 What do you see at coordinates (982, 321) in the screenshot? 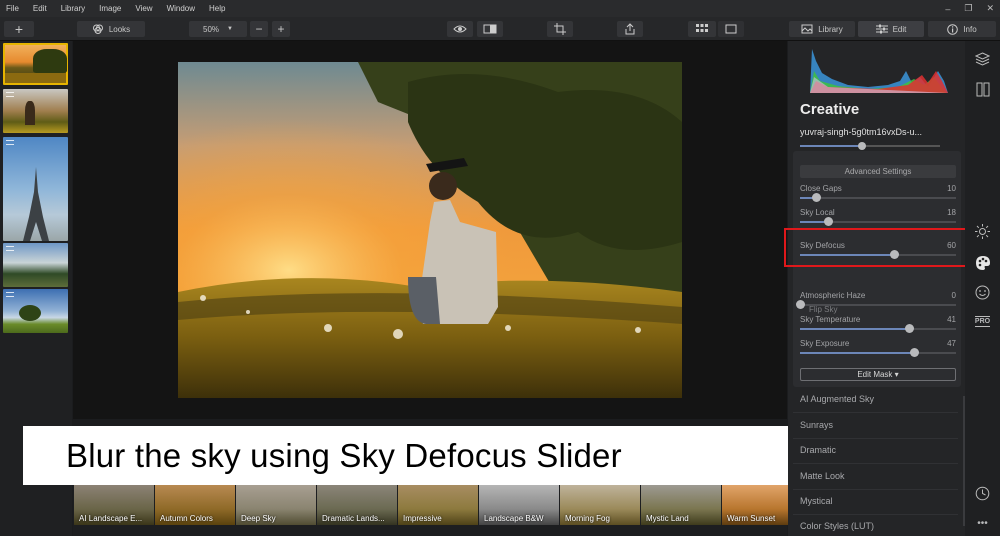
I see `pro-icon: PRO` at bounding box center [982, 321].